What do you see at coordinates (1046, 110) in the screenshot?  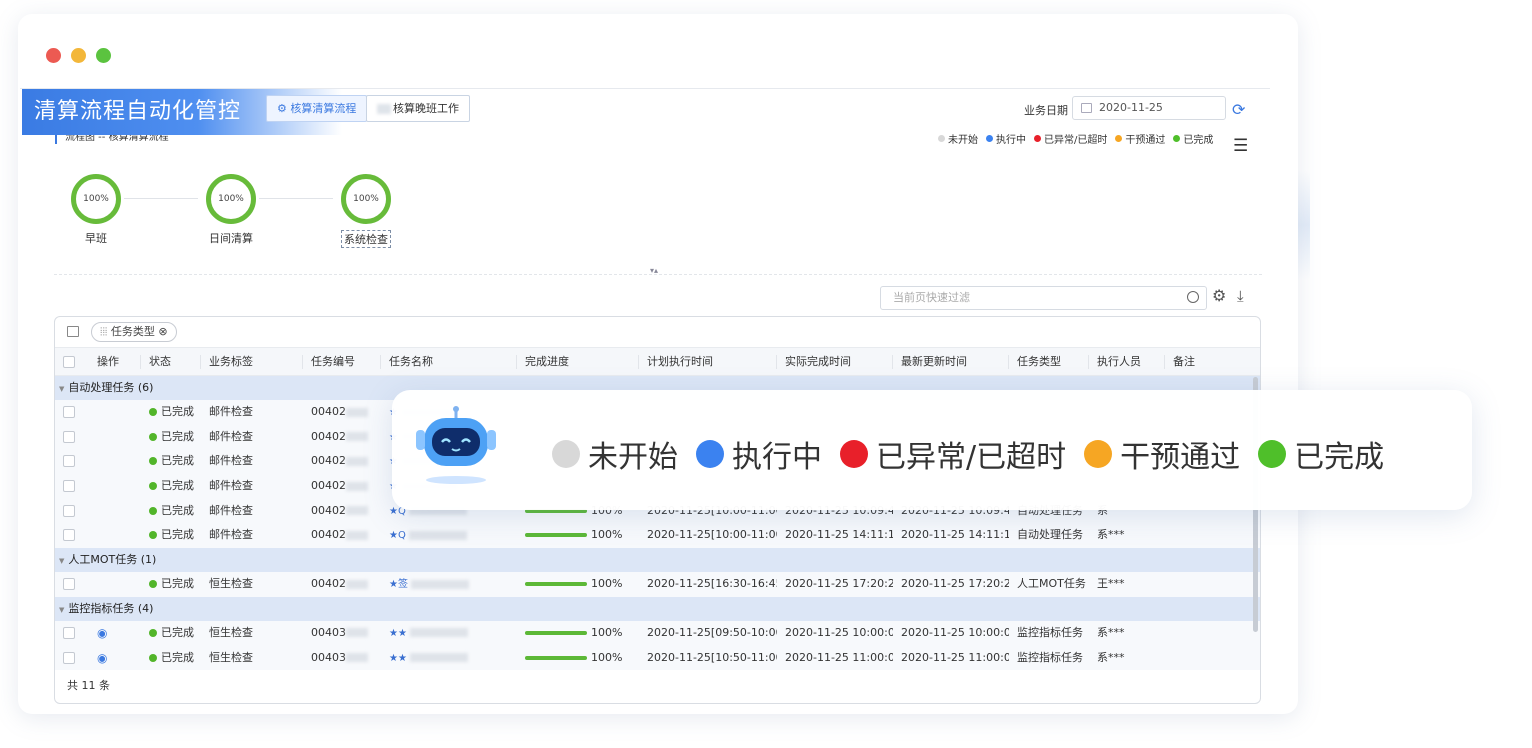 I see `business-date-label: 业务日期` at bounding box center [1046, 110].